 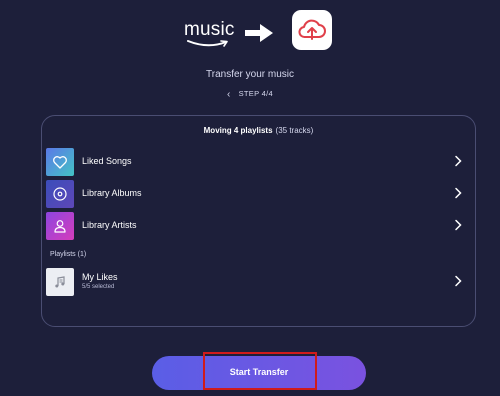 I want to click on chevron-left-icon: ‹, so click(x=229, y=94).